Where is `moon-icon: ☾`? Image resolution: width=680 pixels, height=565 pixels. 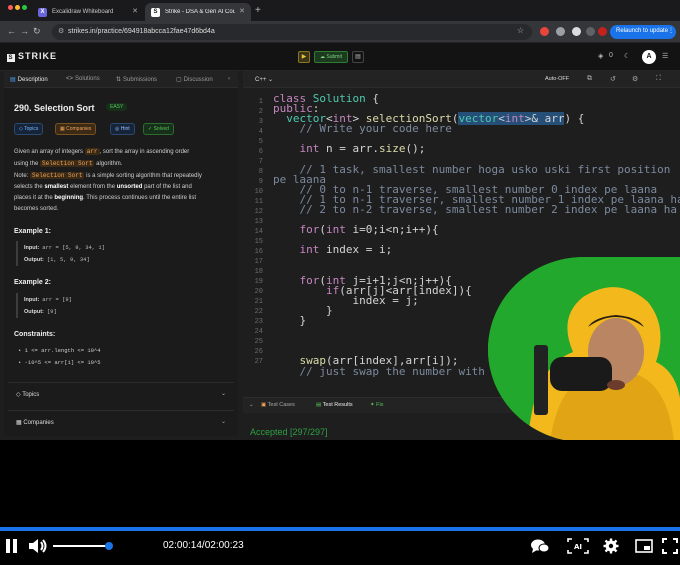 moon-icon: ☾ is located at coordinates (627, 56).